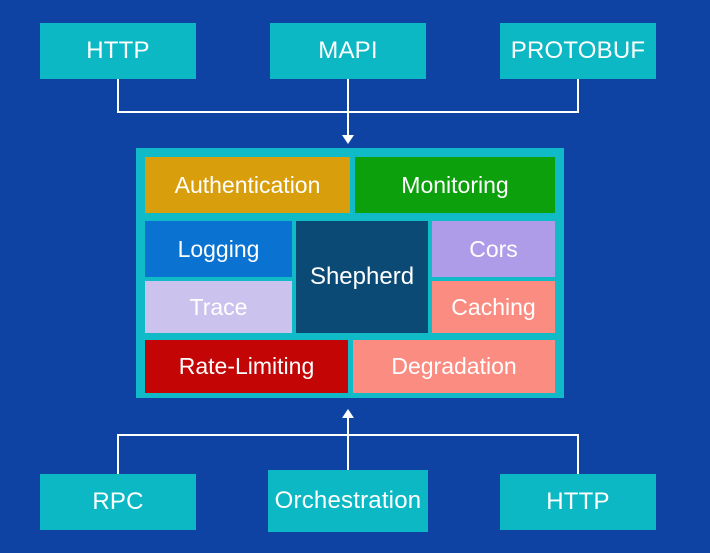 The height and width of the screenshot is (553, 710). I want to click on inbound-node-http-label: HTTP, so click(118, 51).